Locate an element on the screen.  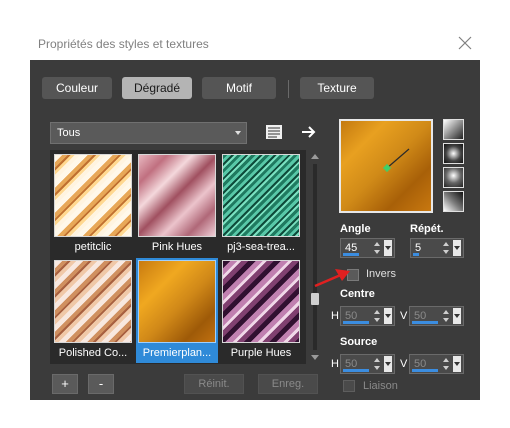
add-gradient-button: + is located at coordinates (65, 384).